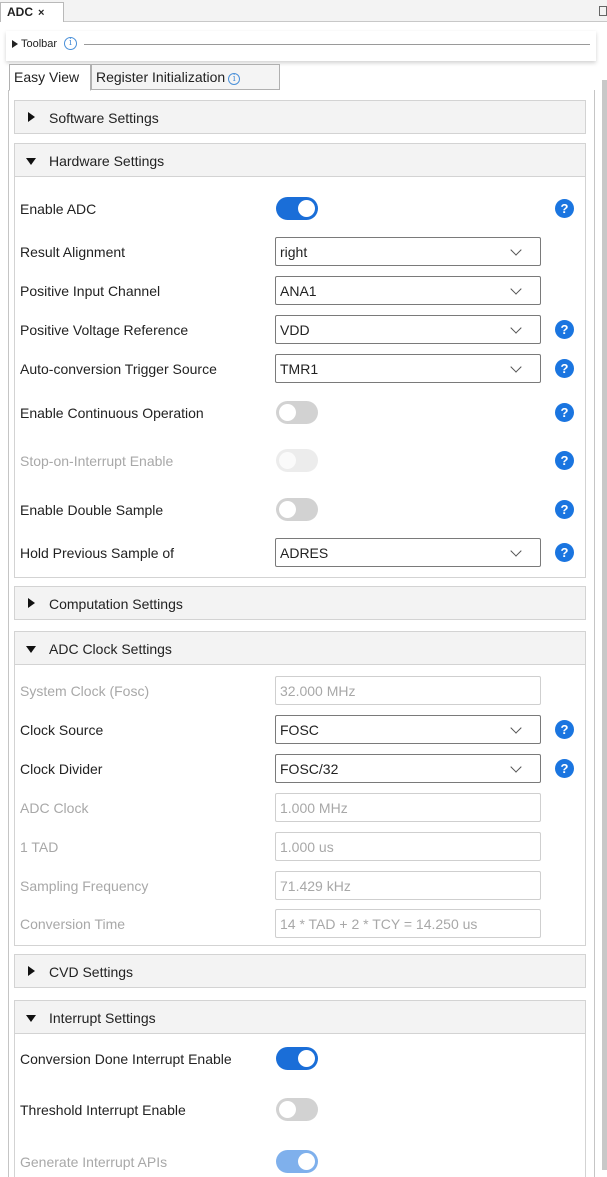 This screenshot has width=607, height=1177. I want to click on hold-previous-sample-select: ADRES, so click(408, 552).